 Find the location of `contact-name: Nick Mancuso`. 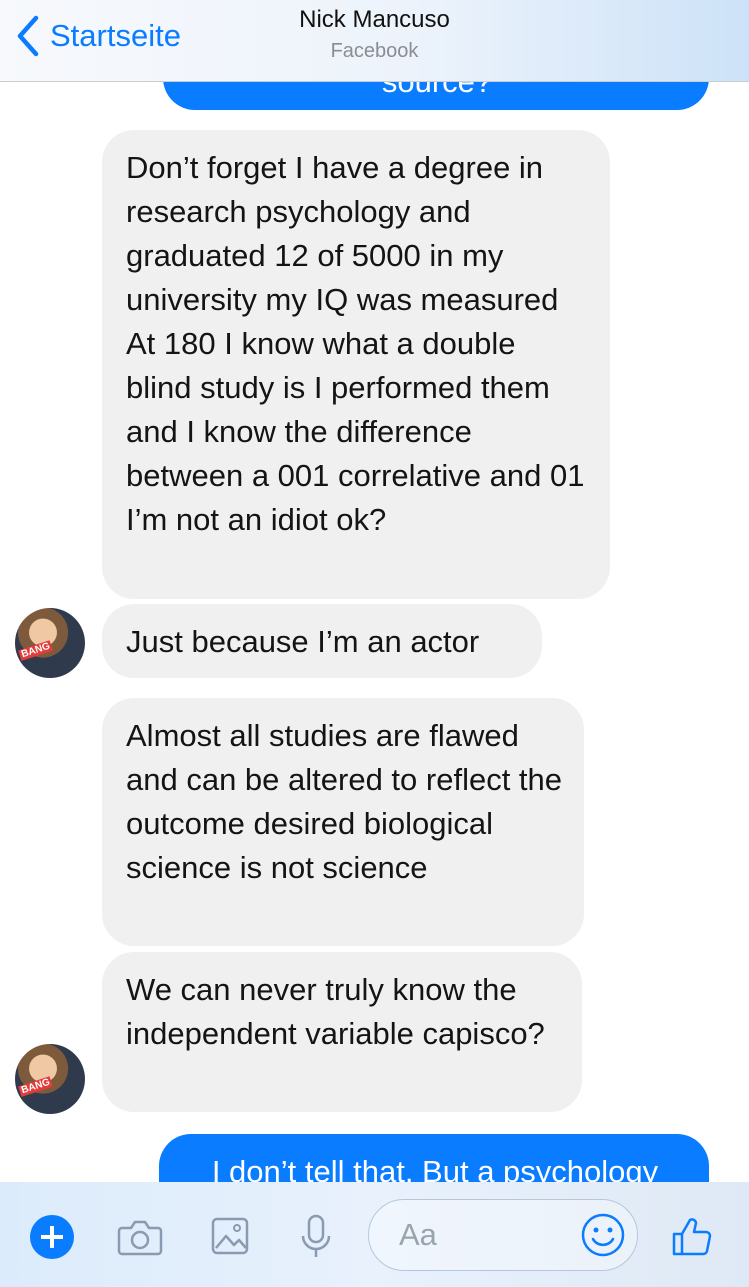

contact-name: Nick Mancuso is located at coordinates (374, 20).